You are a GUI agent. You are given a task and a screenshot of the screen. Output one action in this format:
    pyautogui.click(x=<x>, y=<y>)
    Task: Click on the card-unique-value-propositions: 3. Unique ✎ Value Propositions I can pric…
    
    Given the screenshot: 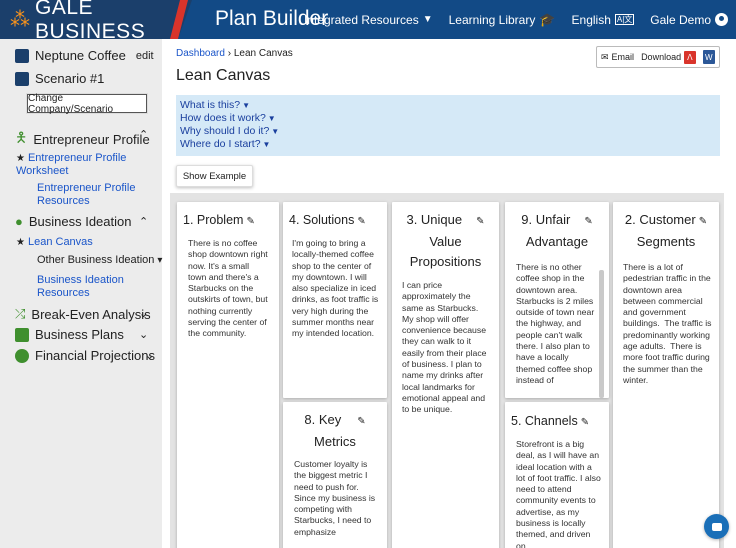 What is the action you would take?
    pyautogui.click(x=445, y=375)
    